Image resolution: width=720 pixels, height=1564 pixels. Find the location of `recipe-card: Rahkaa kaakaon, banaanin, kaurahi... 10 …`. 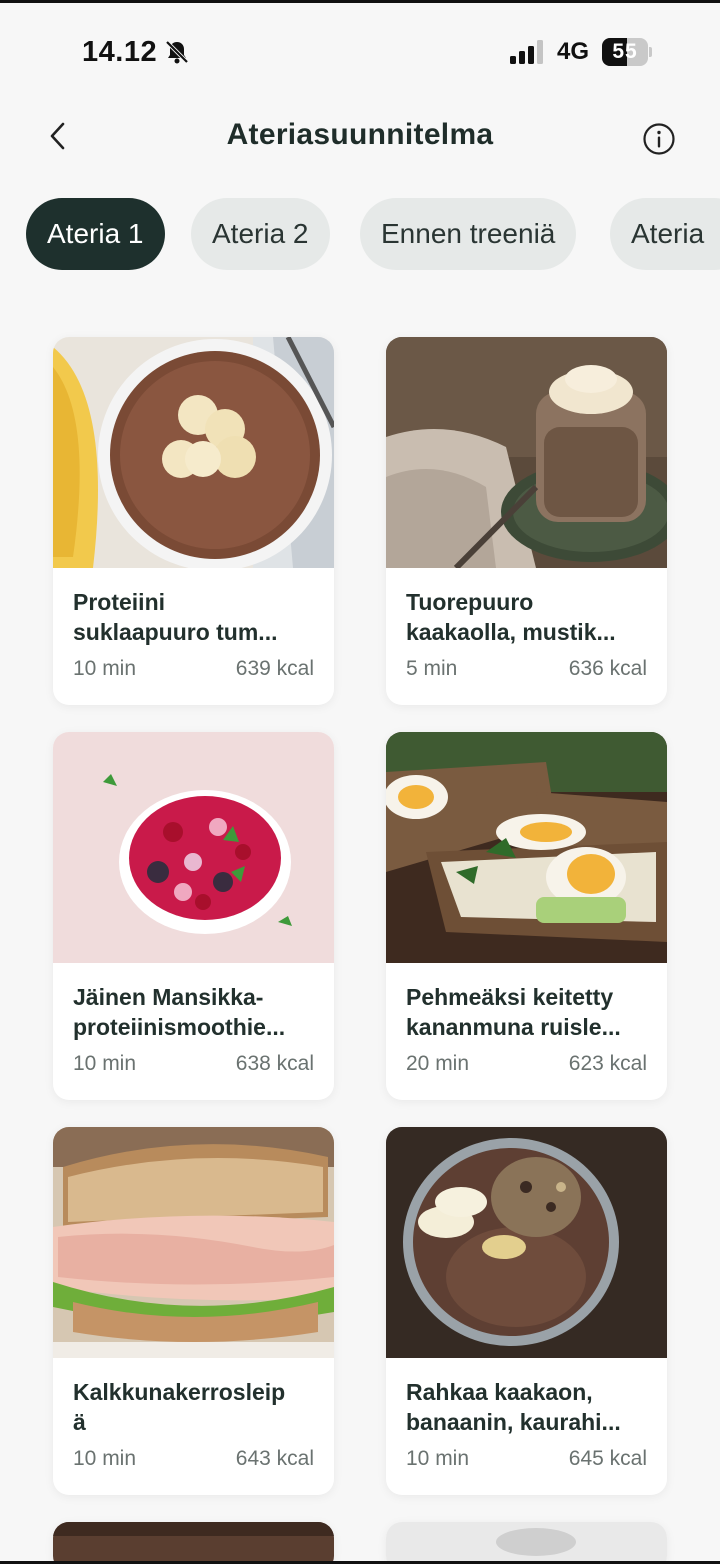

recipe-card: Rahkaa kaakaon, banaanin, kaurahi... 10 … is located at coordinates (526, 1311).